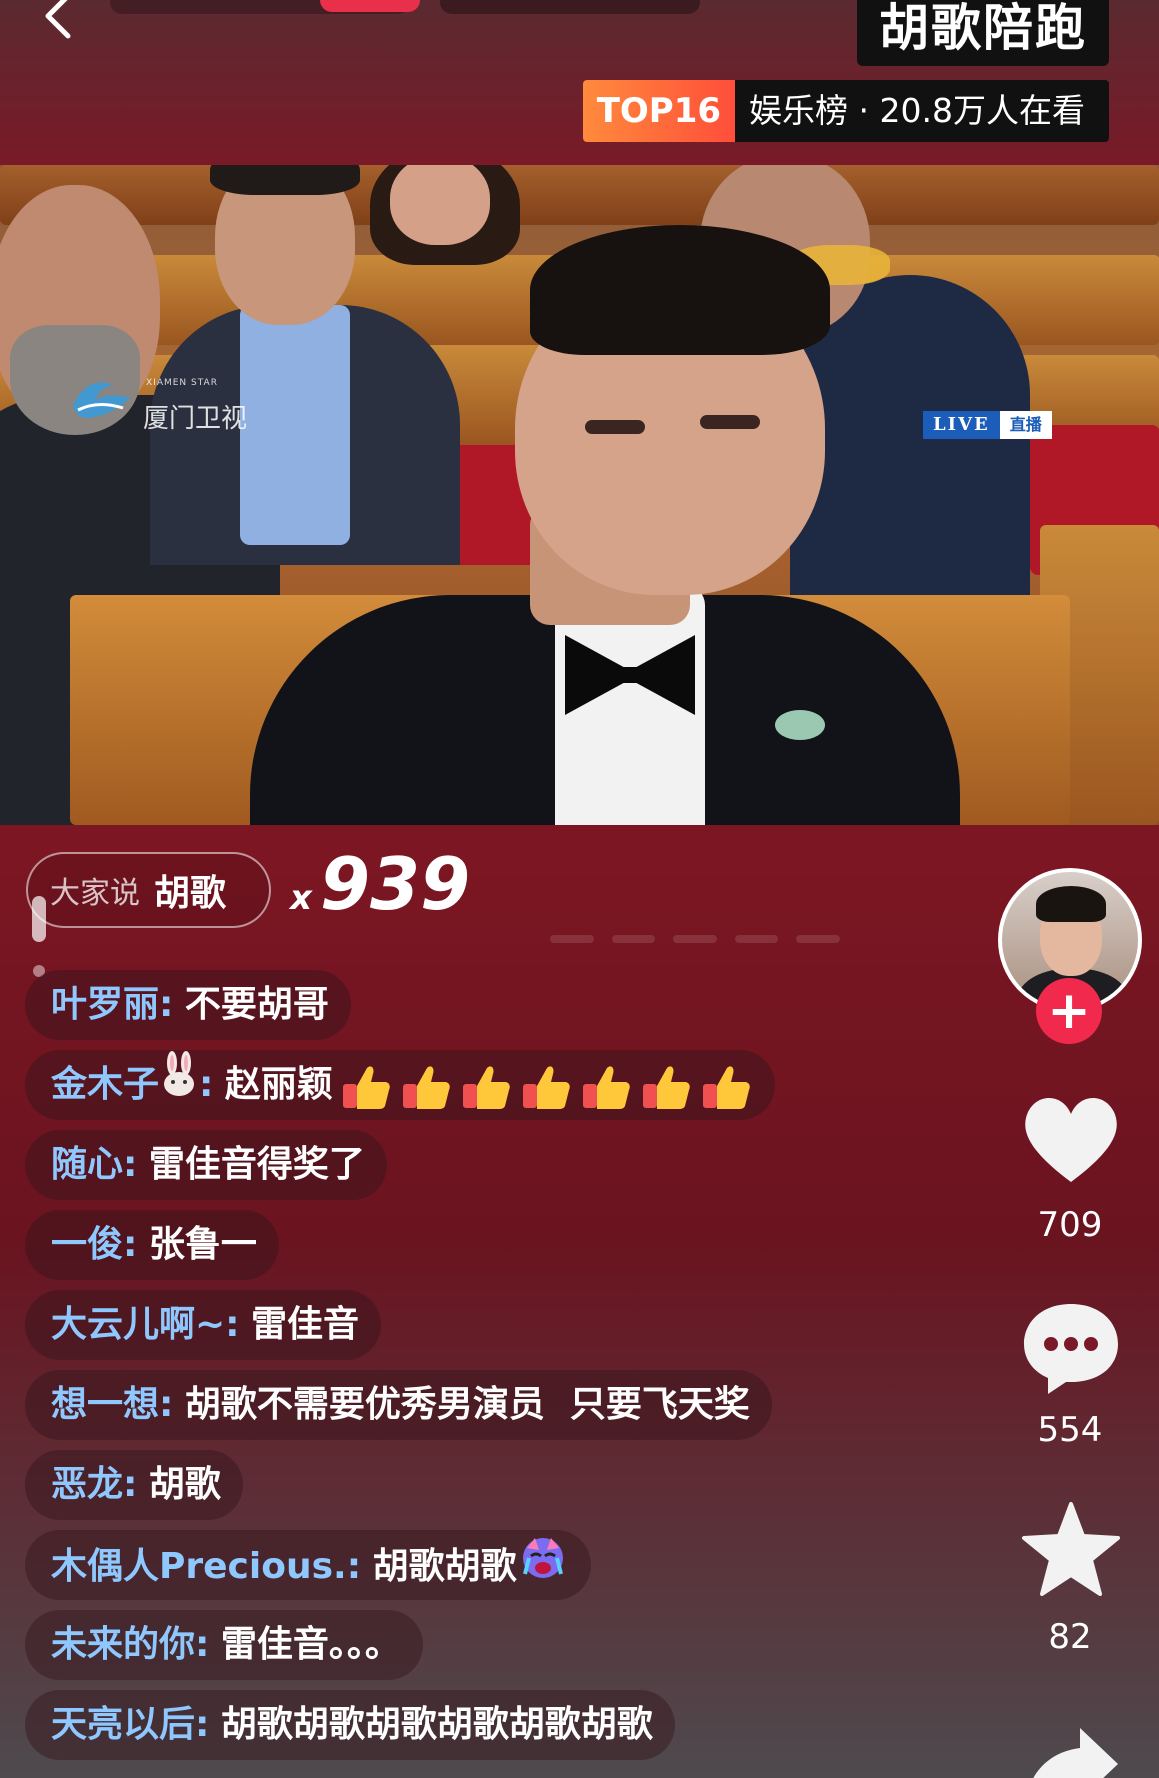 The image size is (1159, 1778). I want to click on channel-logo: XIAMEN STAR 厦门卫视, so click(163, 405).